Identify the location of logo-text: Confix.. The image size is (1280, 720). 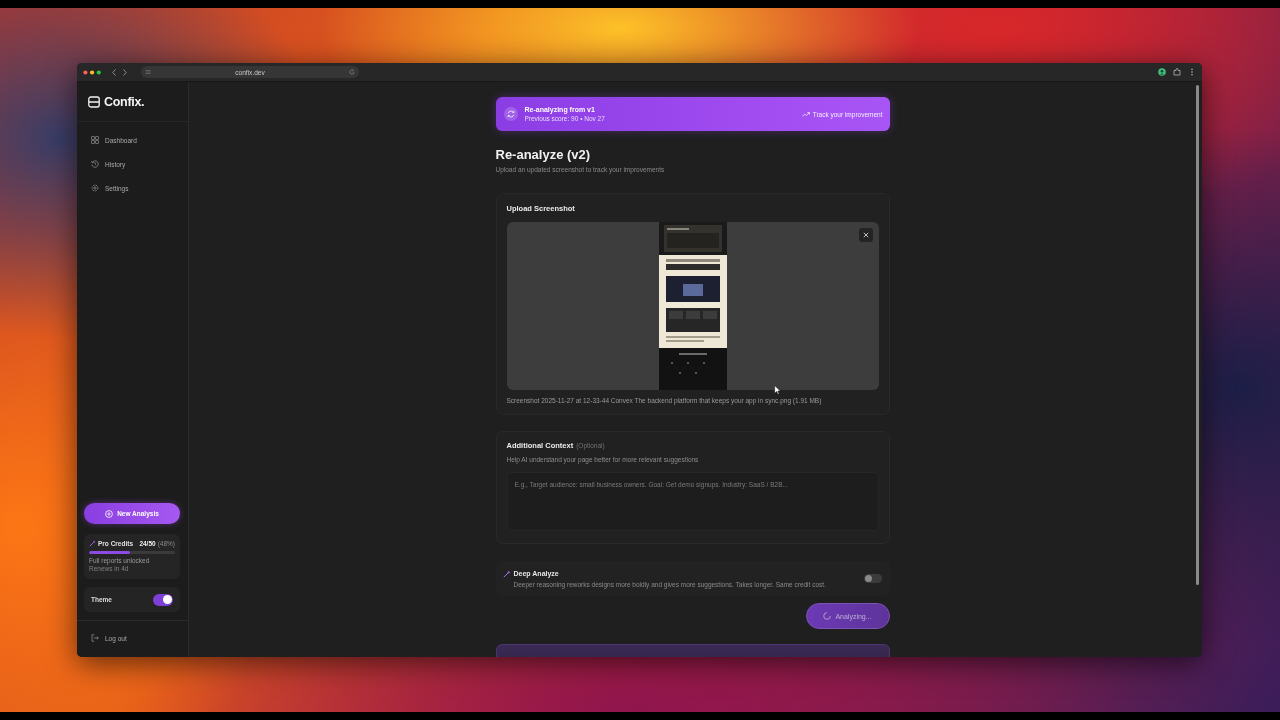
(124, 101).